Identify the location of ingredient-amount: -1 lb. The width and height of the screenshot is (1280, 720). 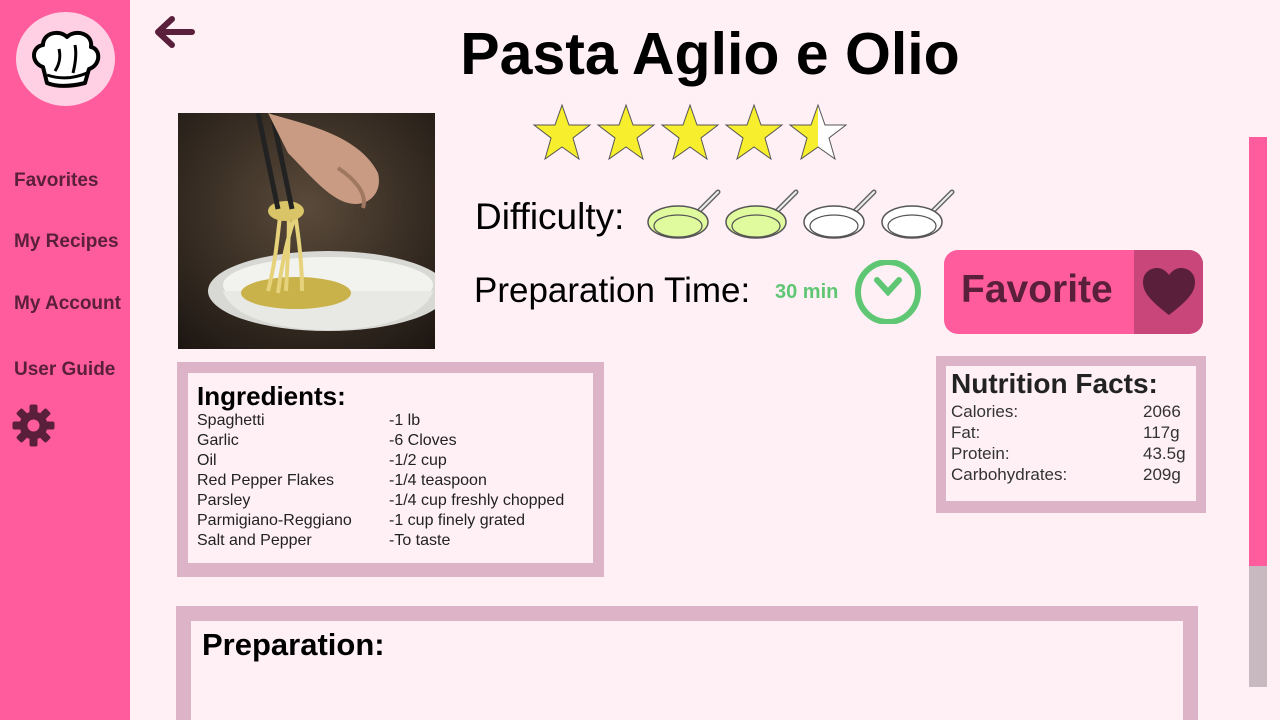
(405, 420).